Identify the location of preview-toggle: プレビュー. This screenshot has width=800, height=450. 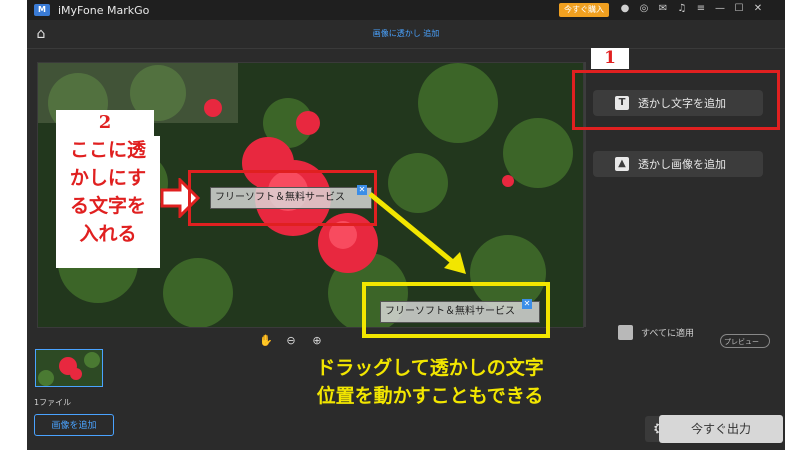
(745, 341).